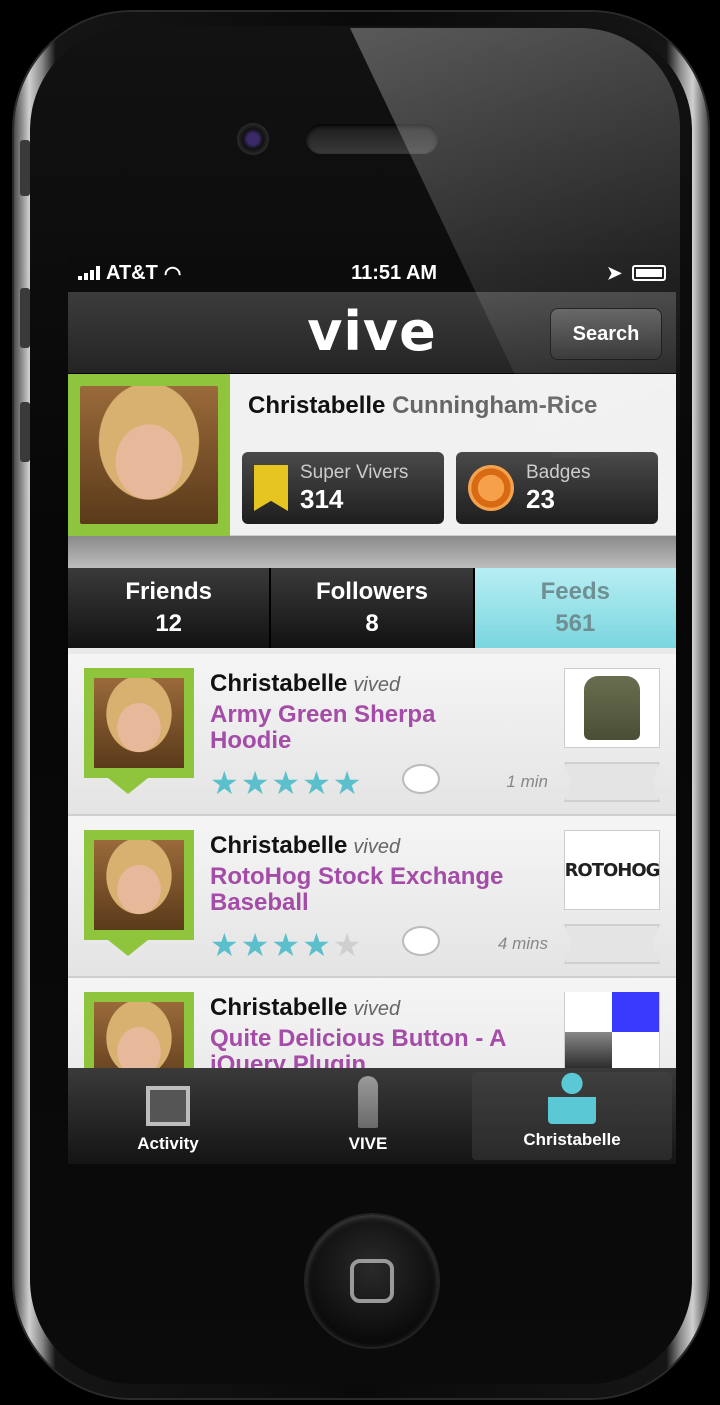  I want to click on hoodie-image, so click(612, 708).